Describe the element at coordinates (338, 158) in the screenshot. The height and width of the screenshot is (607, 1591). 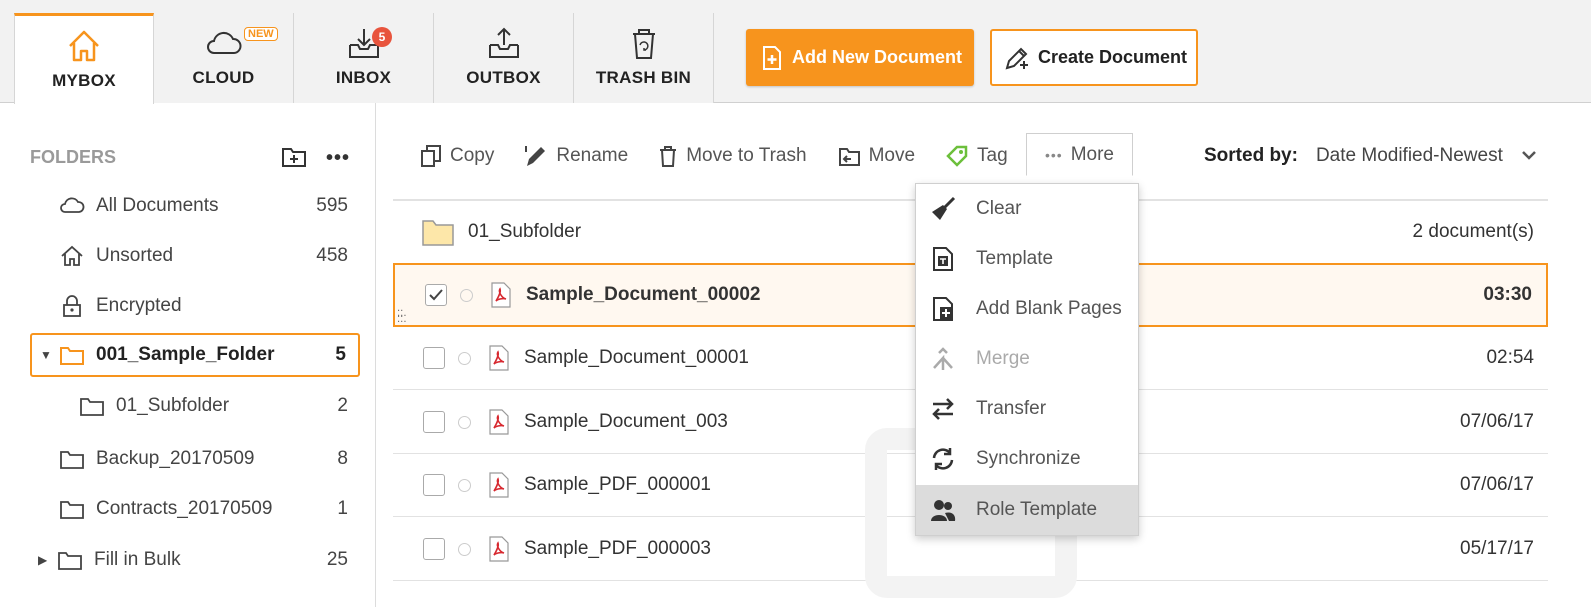
I see `folders-more-button: •••` at that location.